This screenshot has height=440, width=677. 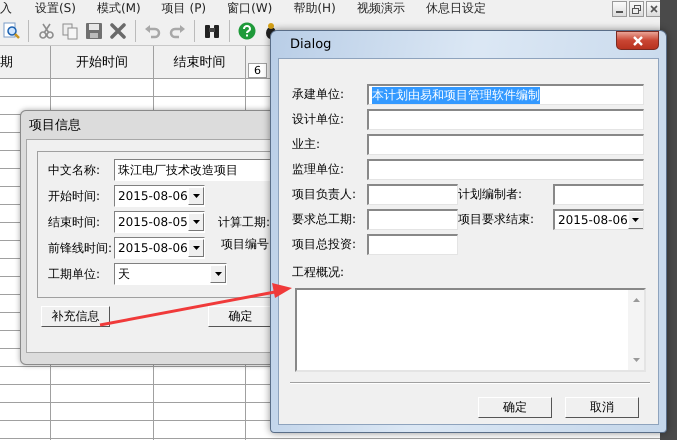 I want to click on menu-item: 视频演示, so click(x=384, y=8).